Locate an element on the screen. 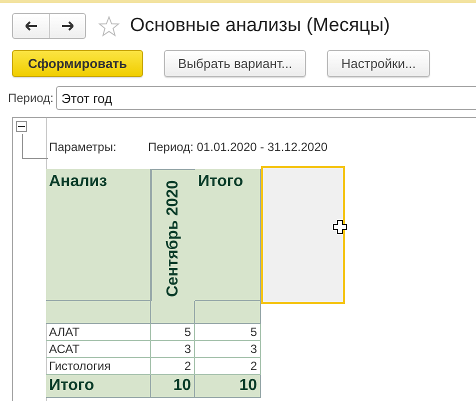  column-header: Сентябрь 2020 is located at coordinates (173, 235).